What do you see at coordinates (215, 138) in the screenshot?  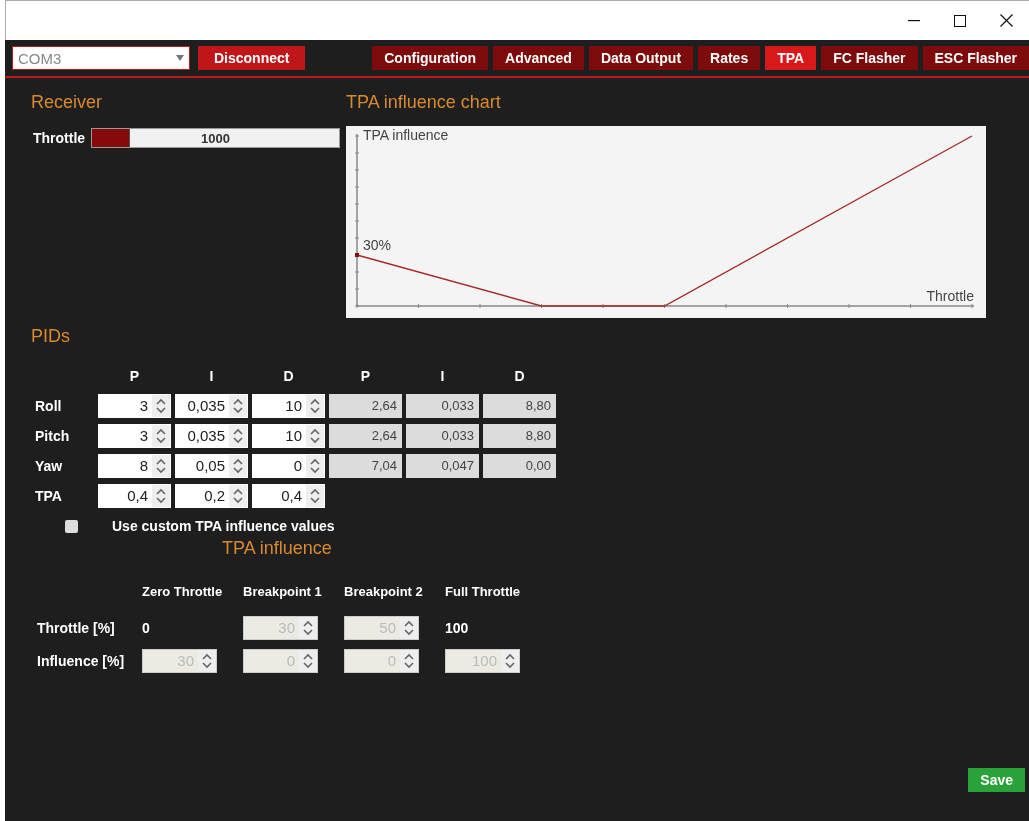 I see `channel-reading: 1000` at bounding box center [215, 138].